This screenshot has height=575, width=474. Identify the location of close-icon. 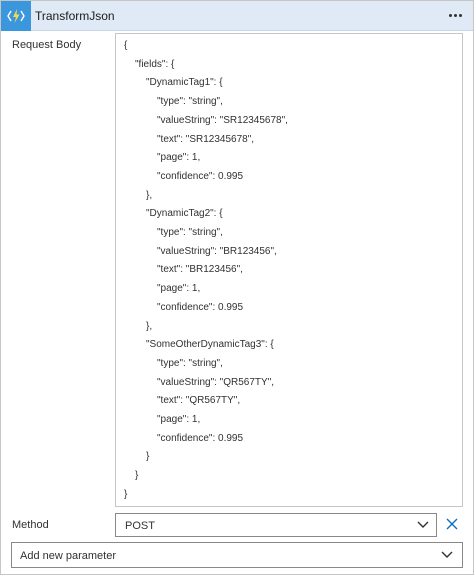
(452, 524).